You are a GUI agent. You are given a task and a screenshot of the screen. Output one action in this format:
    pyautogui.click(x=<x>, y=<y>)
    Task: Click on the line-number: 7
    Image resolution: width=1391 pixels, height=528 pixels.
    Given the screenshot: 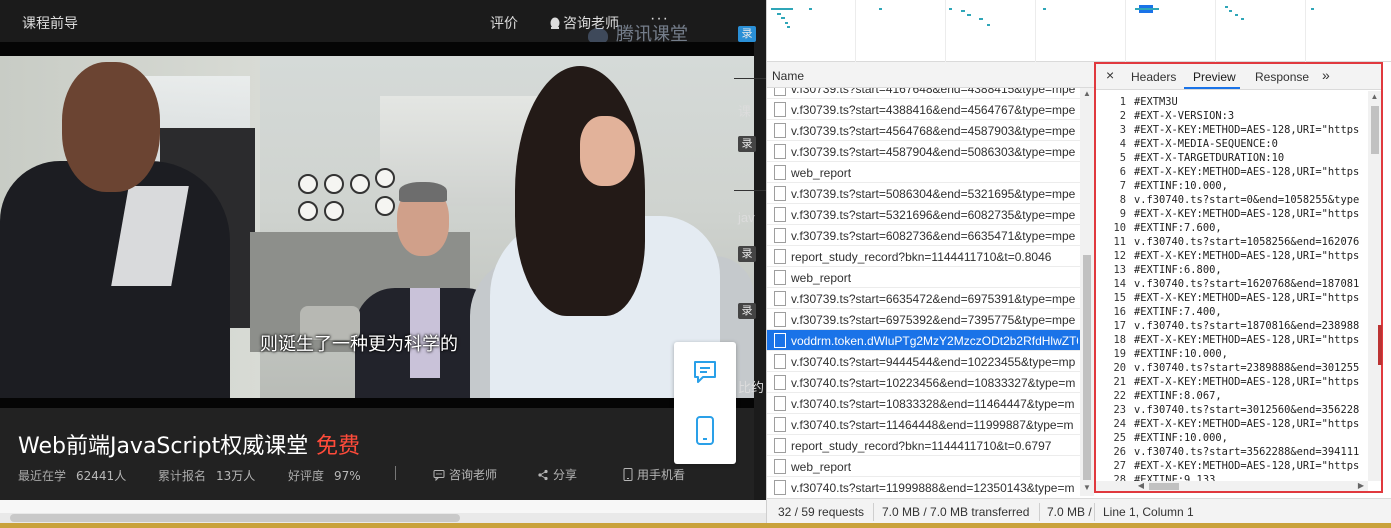 What is the action you would take?
    pyautogui.click(x=1122, y=186)
    